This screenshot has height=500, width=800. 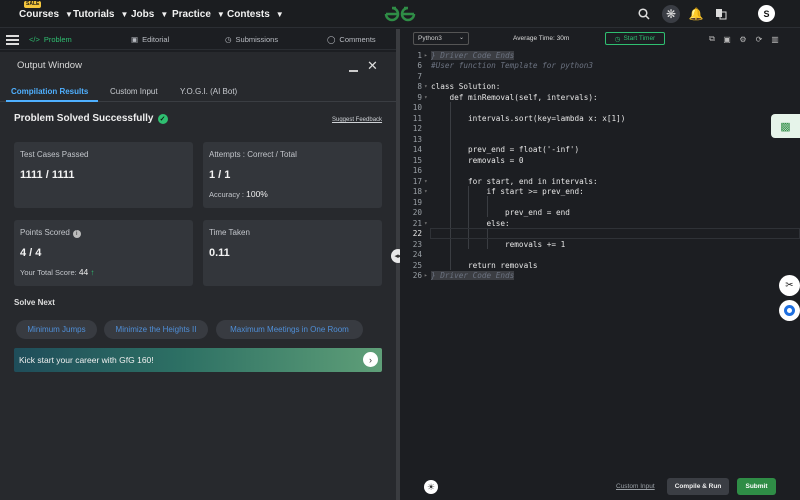 I want to click on settings-icon: ❋, so click(x=671, y=14).